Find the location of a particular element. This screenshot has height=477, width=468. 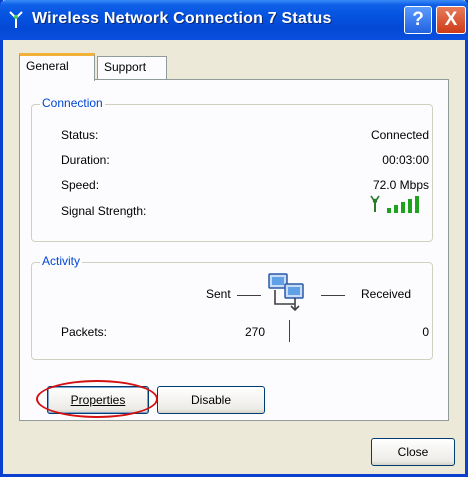

highlight-ellipse is located at coordinates (97, 399).